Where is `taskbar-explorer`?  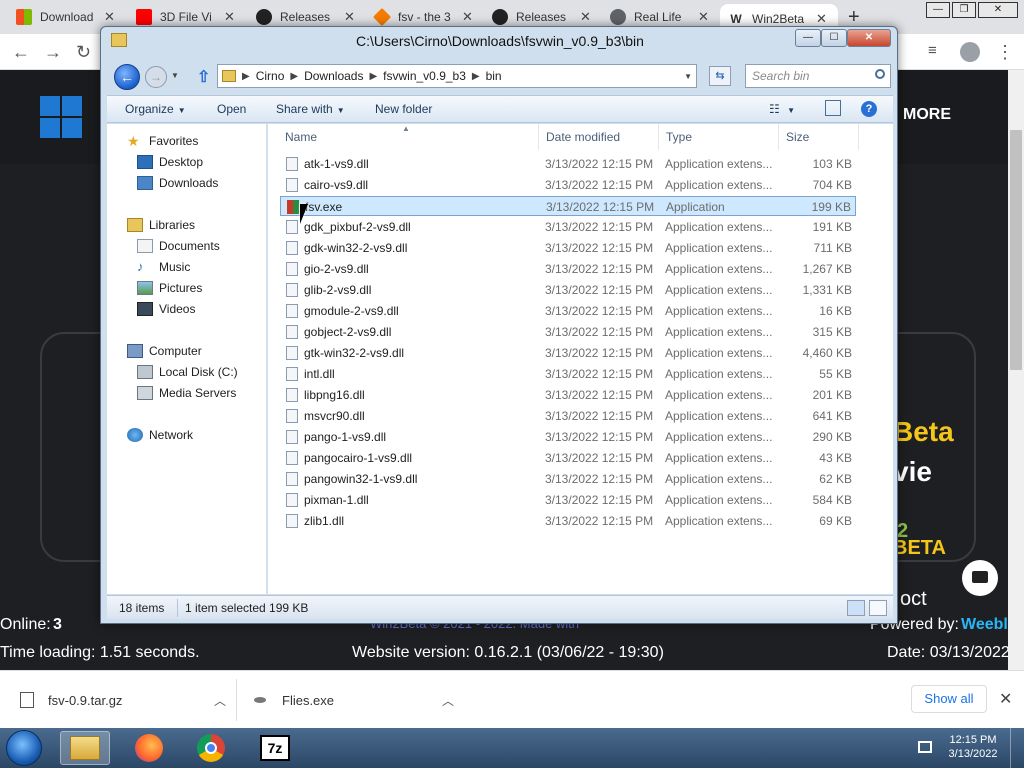 taskbar-explorer is located at coordinates (85, 748).